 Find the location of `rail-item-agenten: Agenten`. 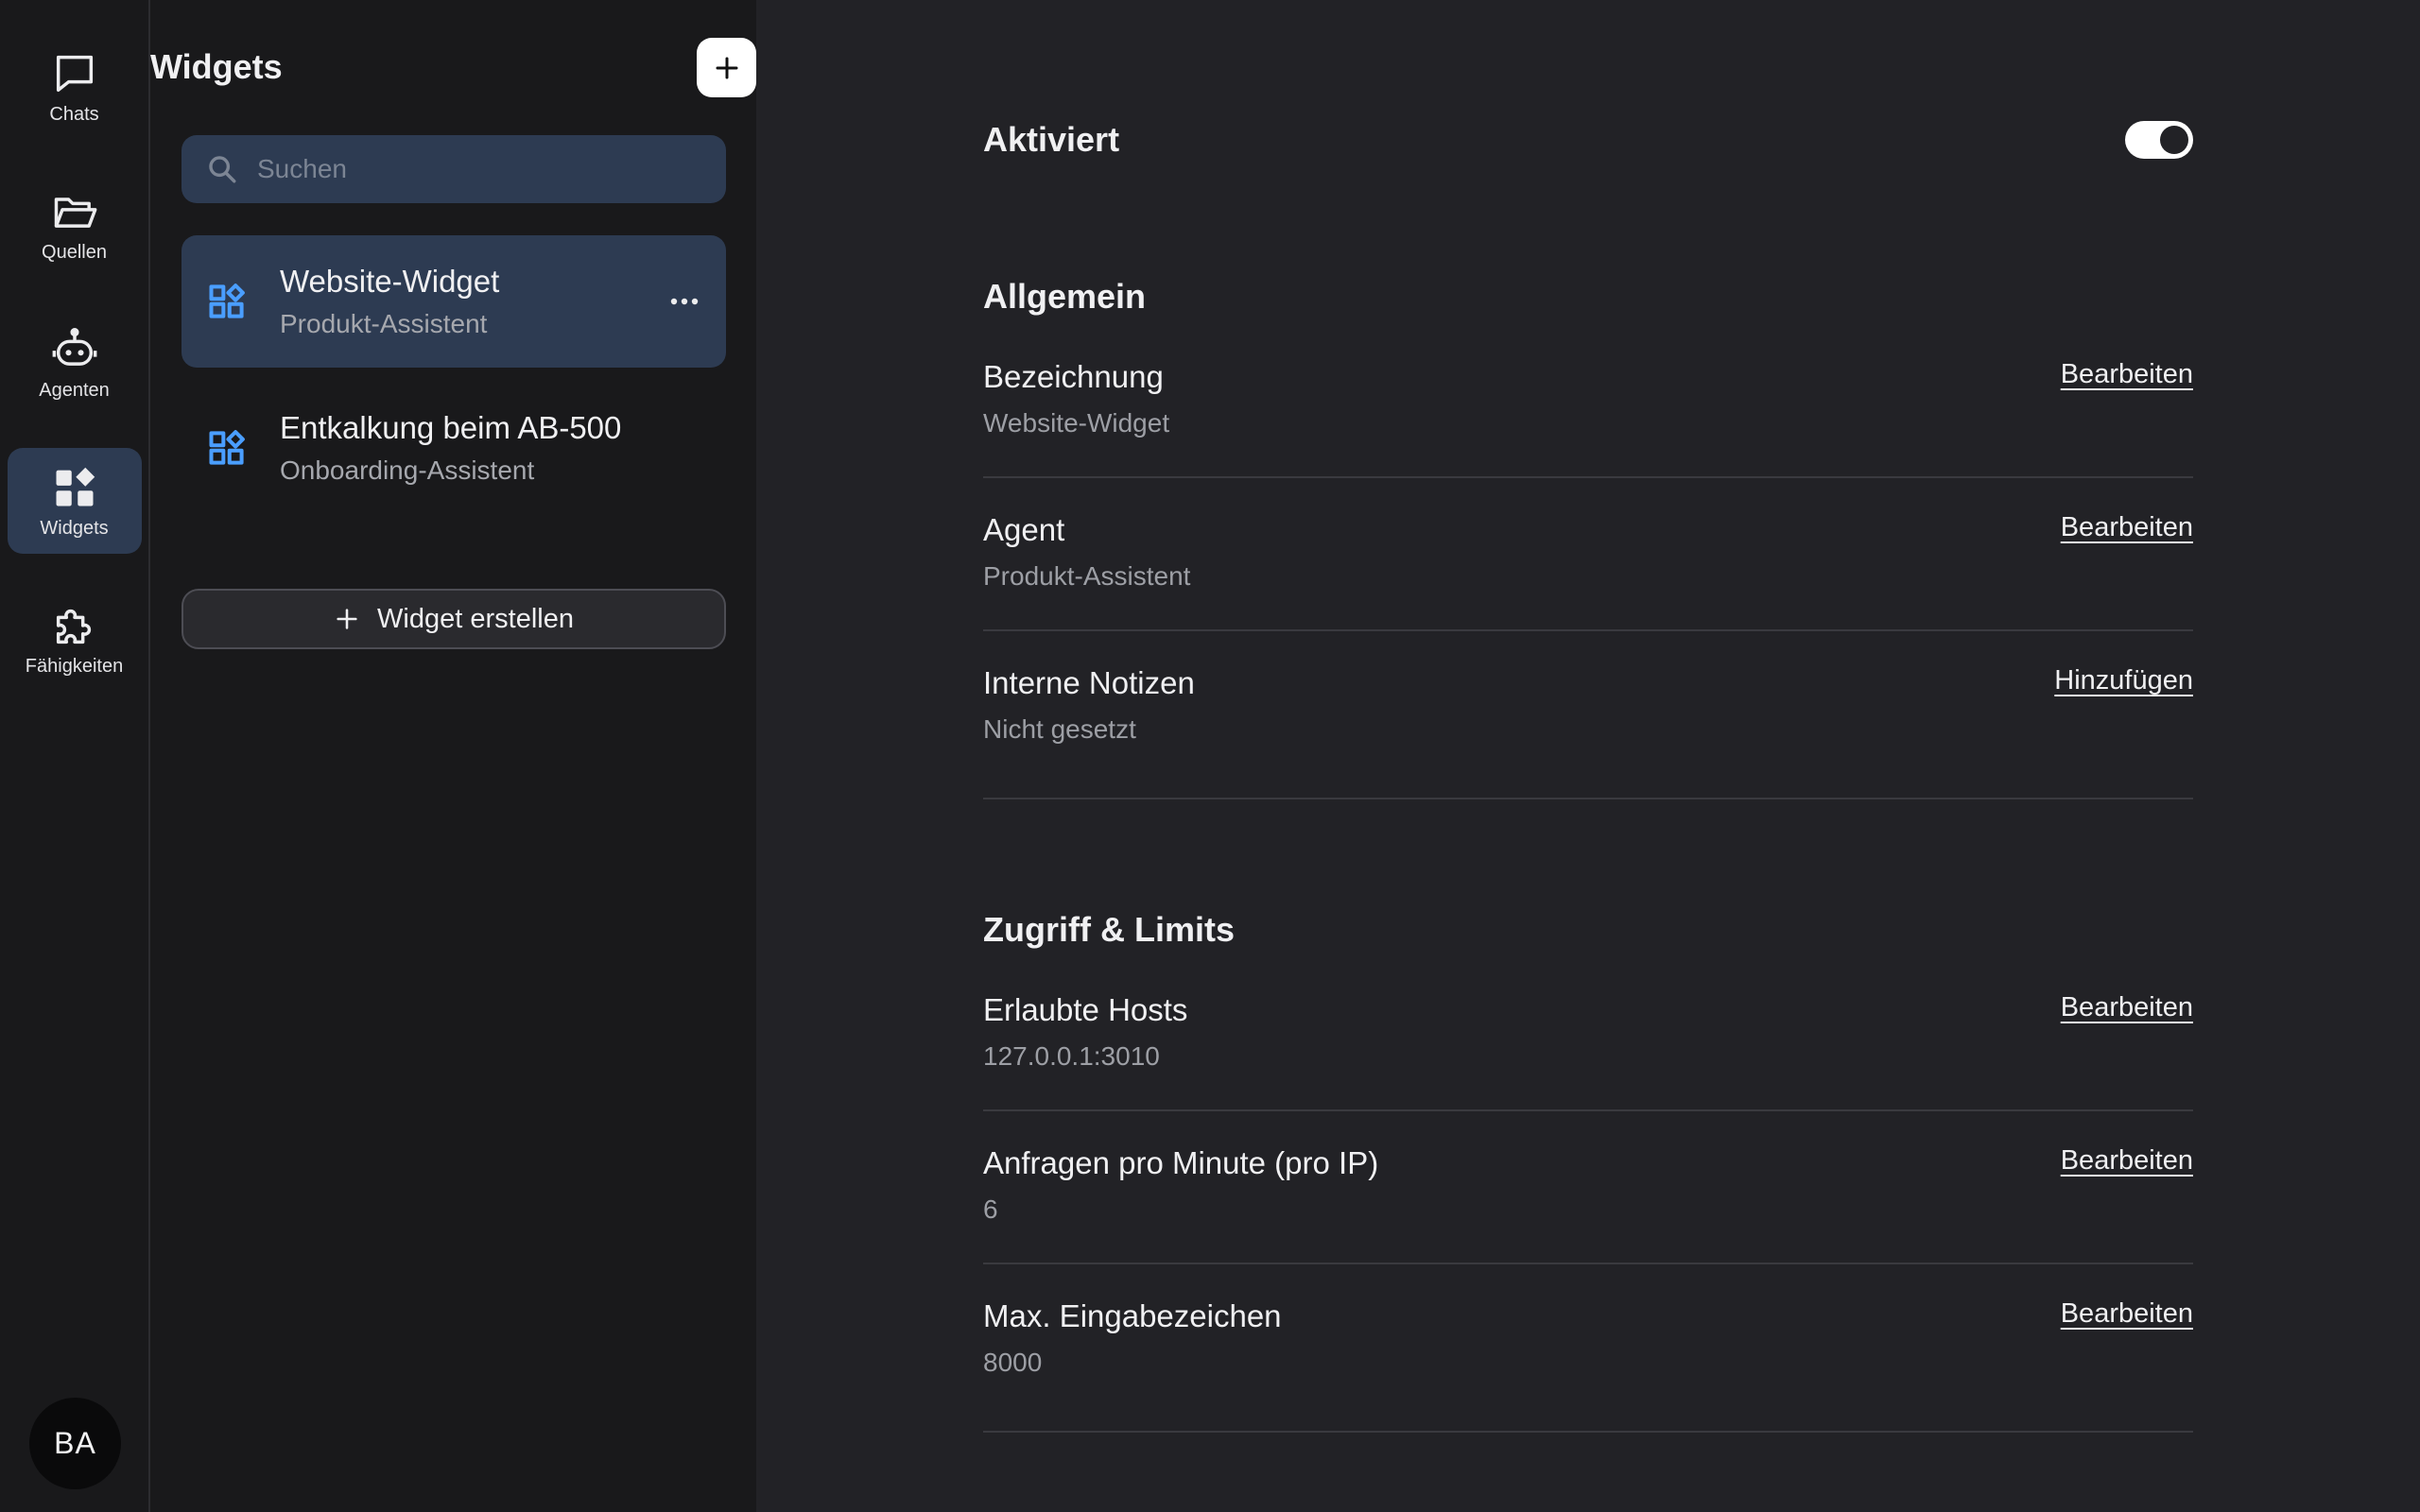

rail-item-agenten: Agenten is located at coordinates (75, 363).